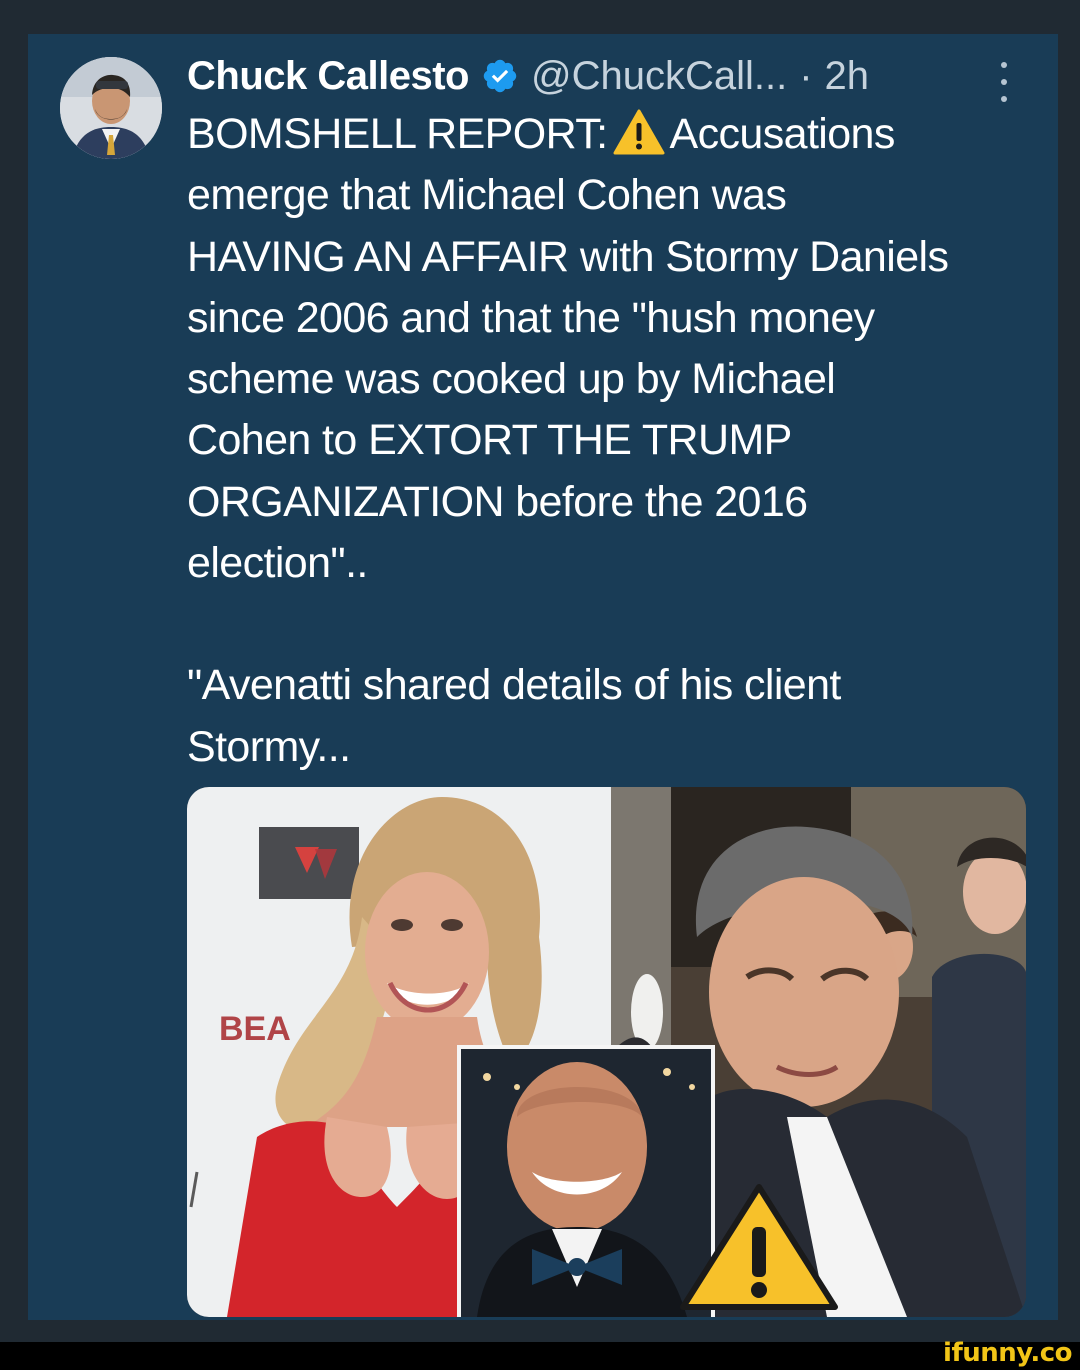  What do you see at coordinates (500, 76) in the screenshot?
I see `verified-badge-icon` at bounding box center [500, 76].